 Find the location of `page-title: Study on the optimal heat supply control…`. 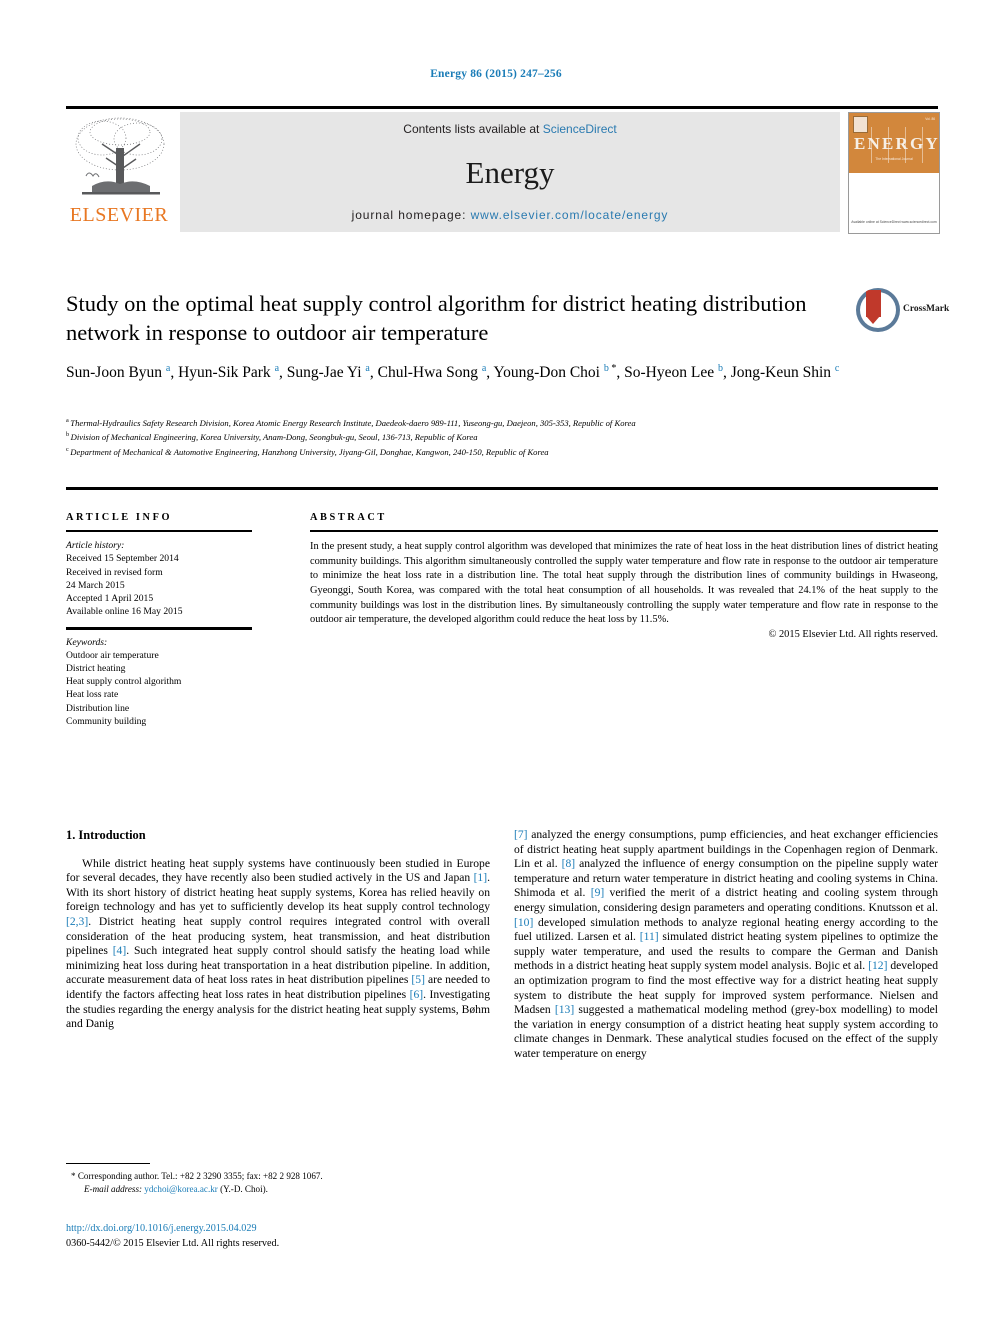

page-title: Study on the optimal heat supply control… is located at coordinates (436, 318).